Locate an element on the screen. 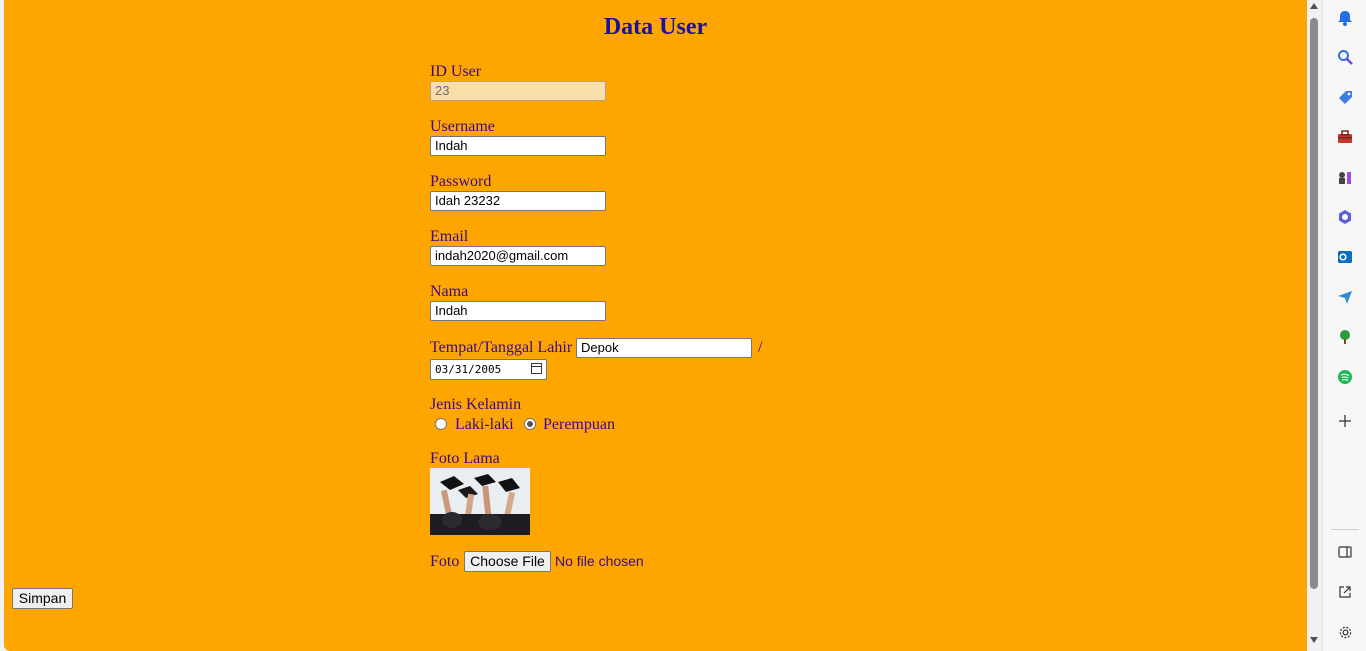  foto-label: Foto is located at coordinates (445, 561).